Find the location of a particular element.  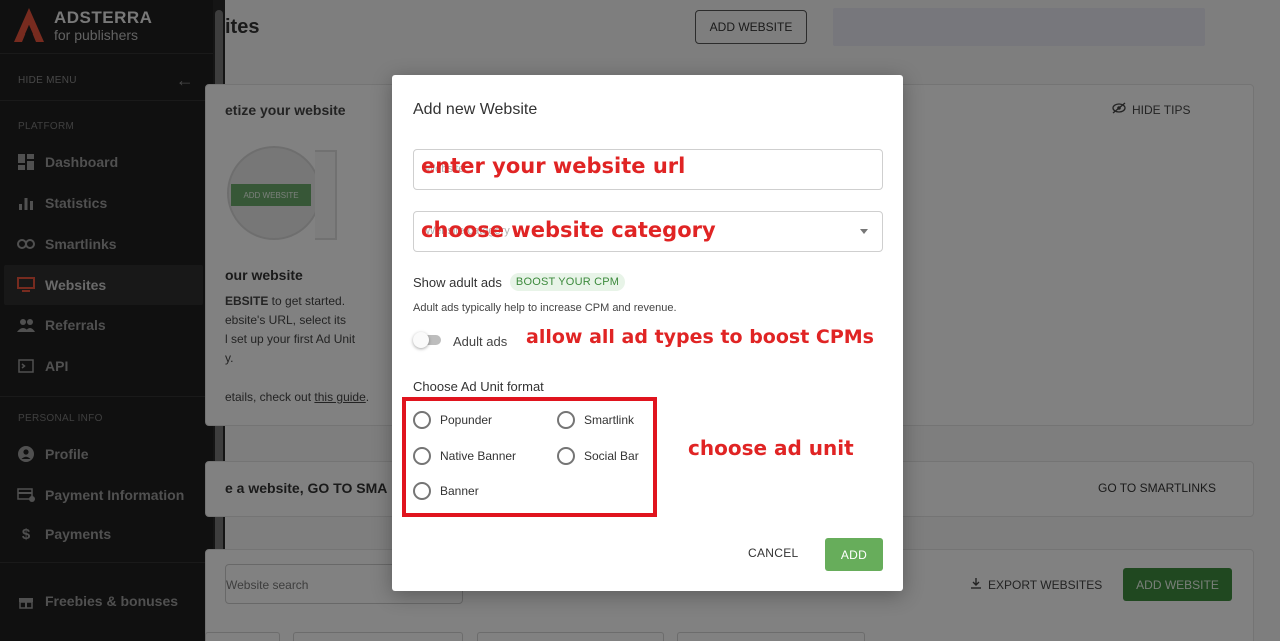

annotation-adult: allow all ad types to boost CPMs is located at coordinates (700, 337).